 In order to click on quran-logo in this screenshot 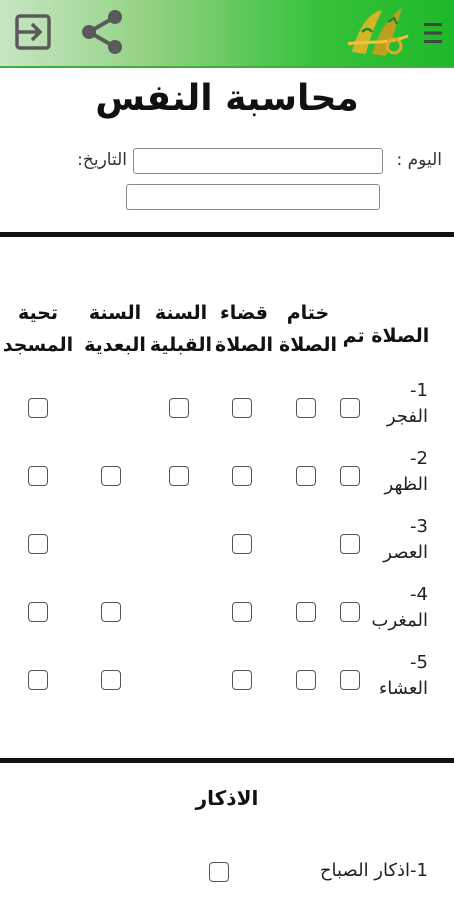, I will do `click(378, 32)`.